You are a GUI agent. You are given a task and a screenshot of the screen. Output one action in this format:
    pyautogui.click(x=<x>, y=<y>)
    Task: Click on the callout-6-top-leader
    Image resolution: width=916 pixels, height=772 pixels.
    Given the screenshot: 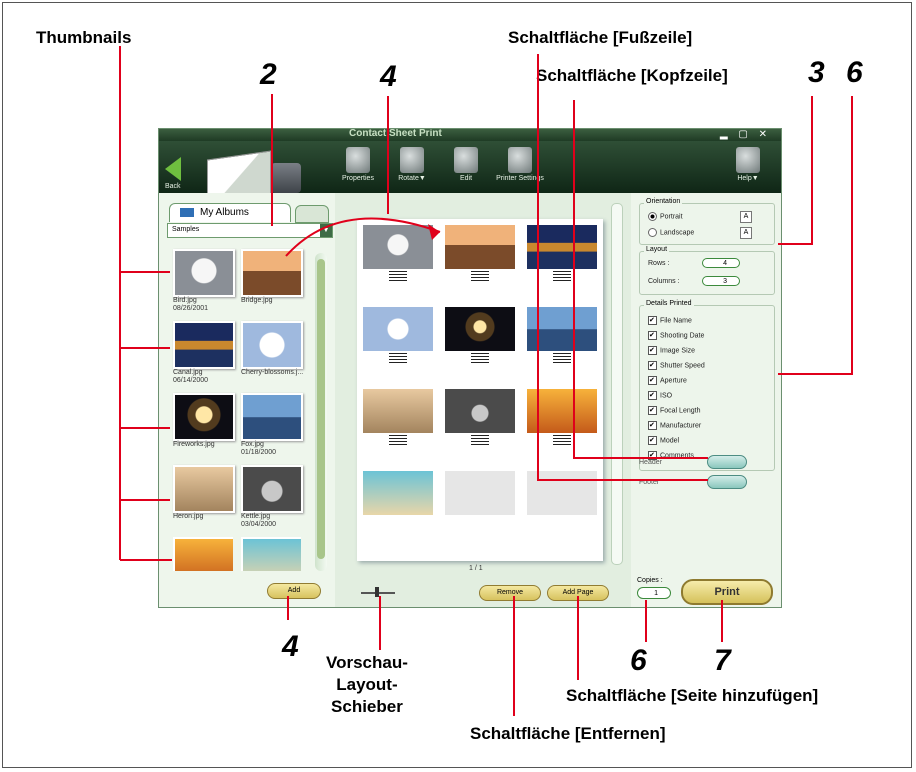 What is the action you would take?
    pyautogui.click(x=815, y=235)
    